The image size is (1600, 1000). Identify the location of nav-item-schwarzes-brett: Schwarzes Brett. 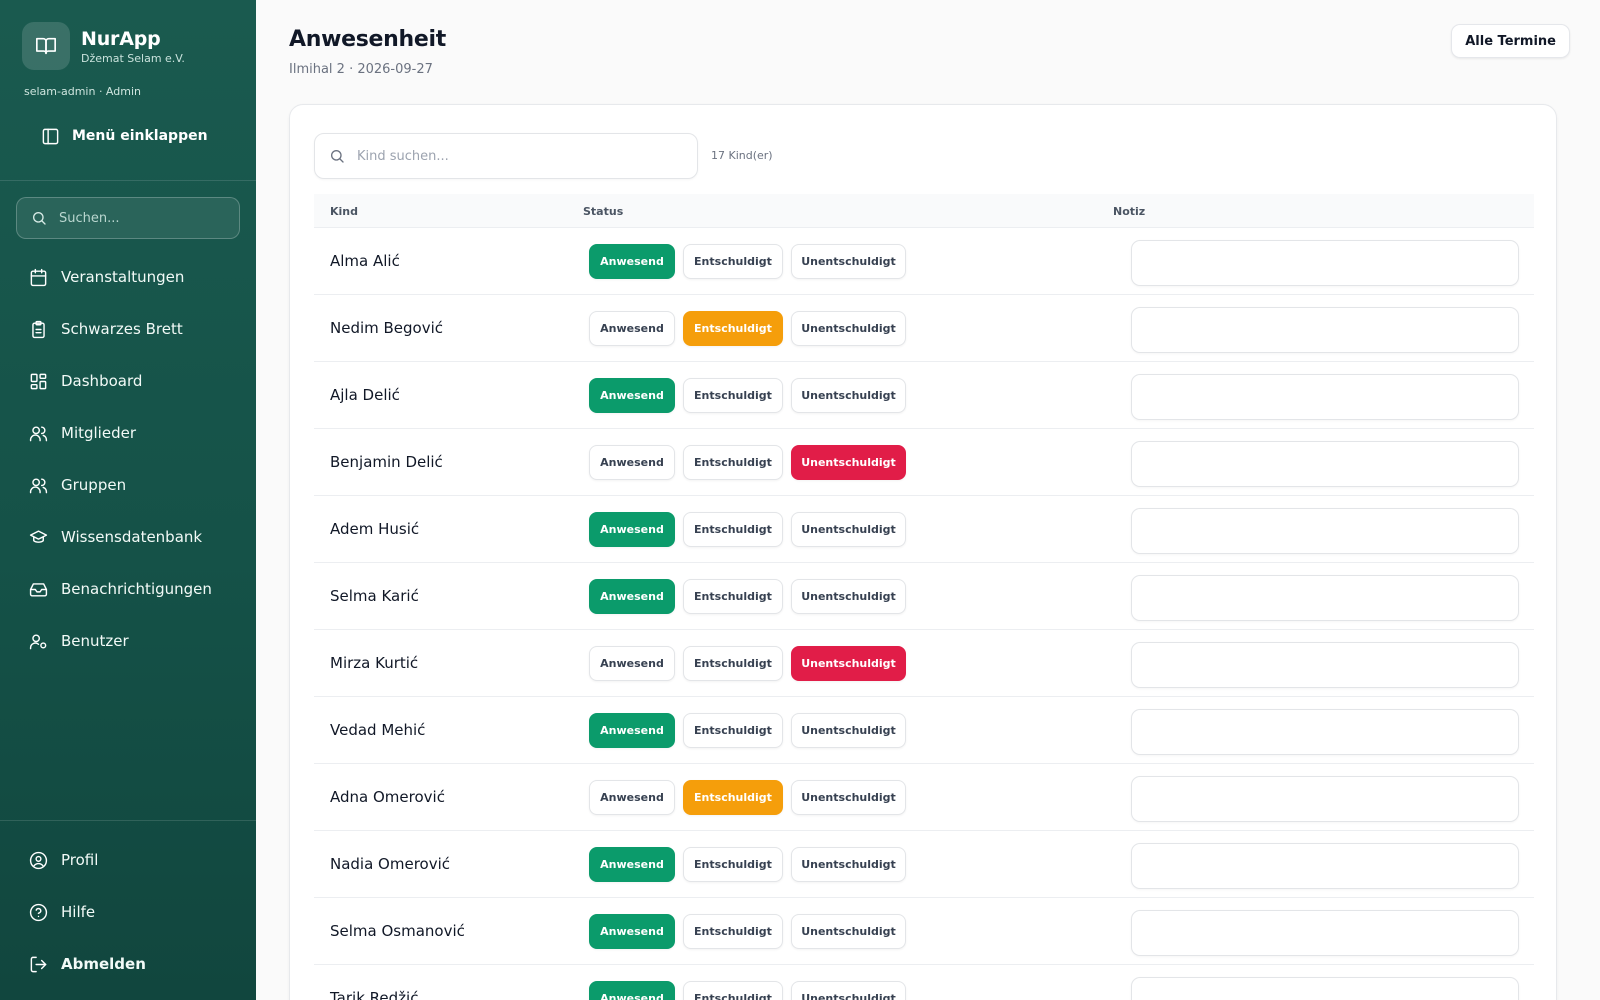
(128, 329).